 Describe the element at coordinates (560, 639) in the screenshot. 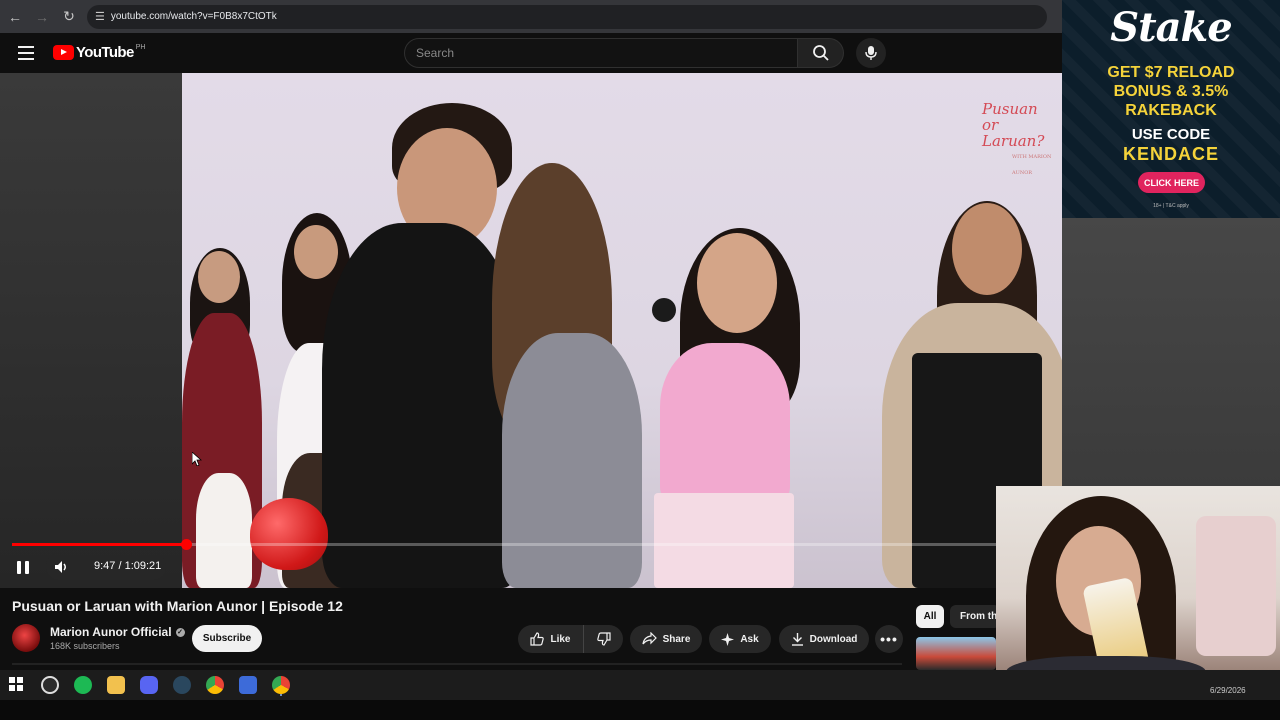

I see `like-label: Like` at that location.